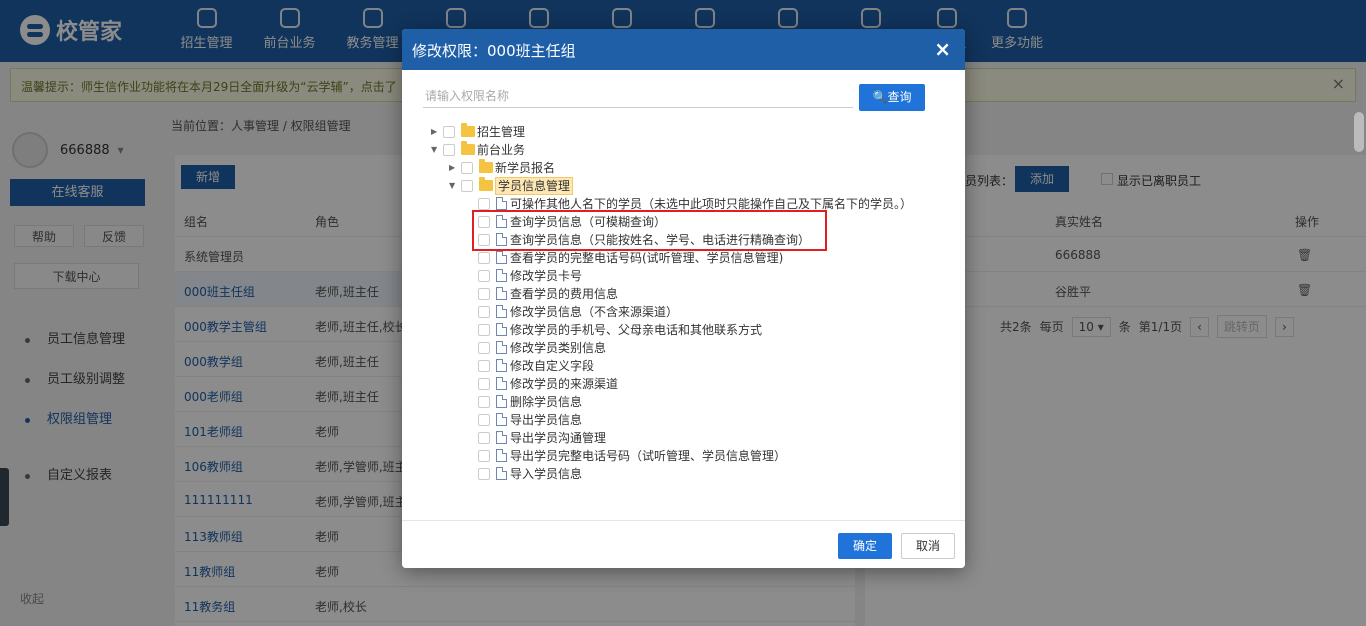 Image resolution: width=1366 pixels, height=626 pixels. I want to click on search-row: 🔍查询, so click(675, 97).